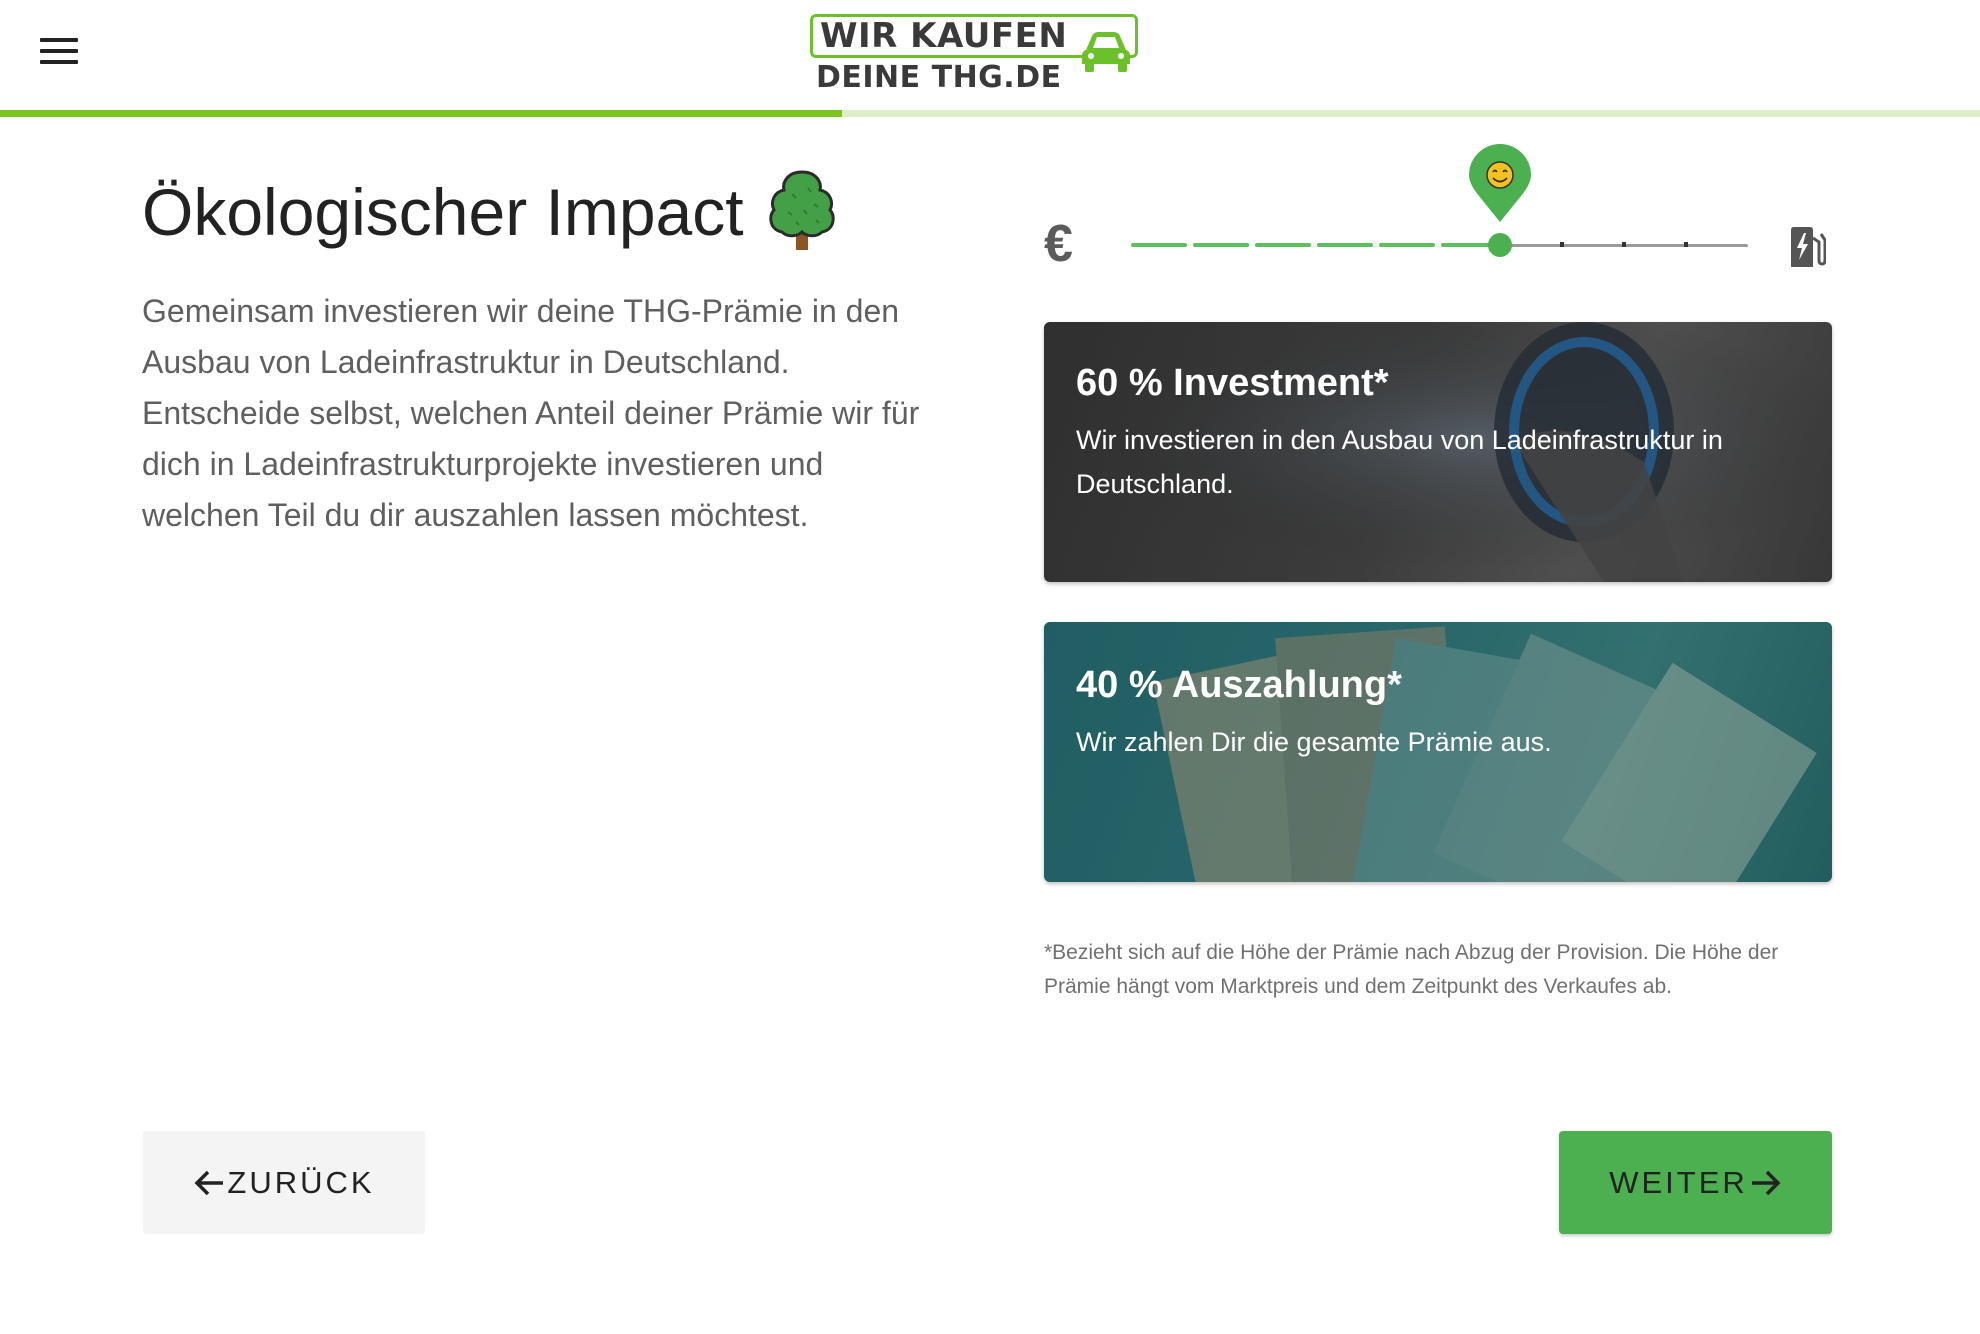 This screenshot has width=1980, height=1334. Describe the element at coordinates (62, 53) in the screenshot. I see `hamburger-menu-icon` at that location.